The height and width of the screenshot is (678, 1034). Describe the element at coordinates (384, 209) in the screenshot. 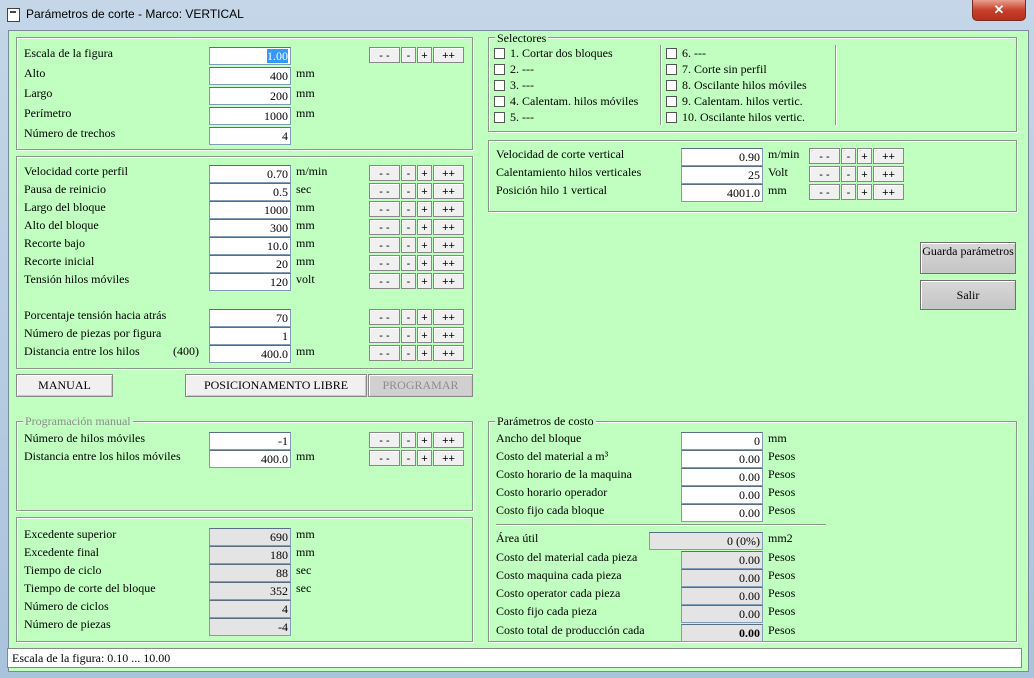

I see `cut-row-2-dec-big-button: - -` at that location.